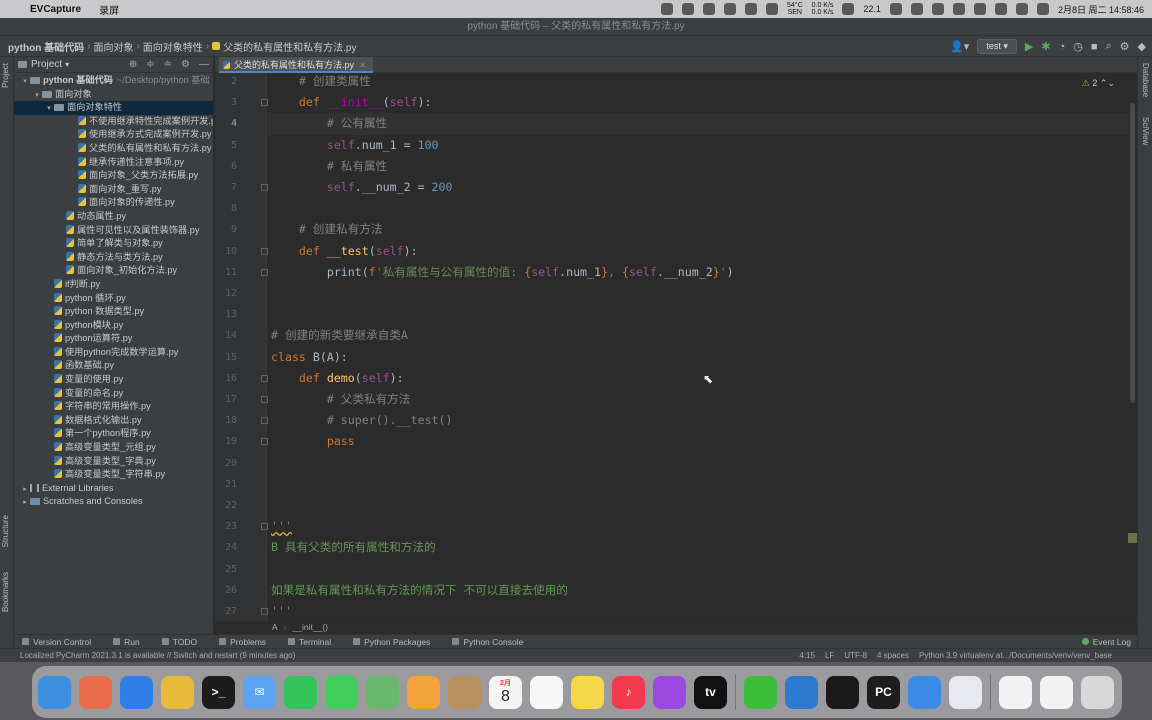 This screenshot has width=1152, height=720. I want to click on battery-percent: 22.1, so click(872, 9).